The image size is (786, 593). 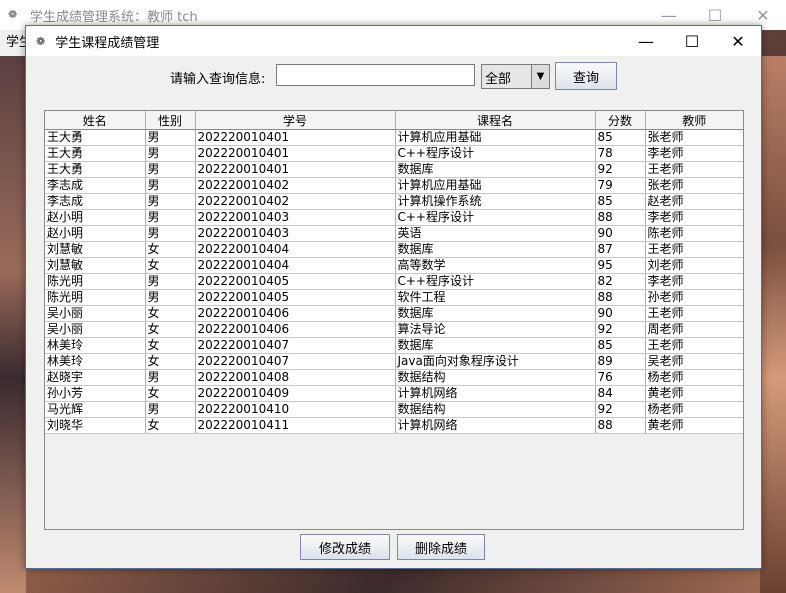 I want to click on table-row: 王大勇男 202220010401 计算机应用基础 85 张老师, so click(x=394, y=137).